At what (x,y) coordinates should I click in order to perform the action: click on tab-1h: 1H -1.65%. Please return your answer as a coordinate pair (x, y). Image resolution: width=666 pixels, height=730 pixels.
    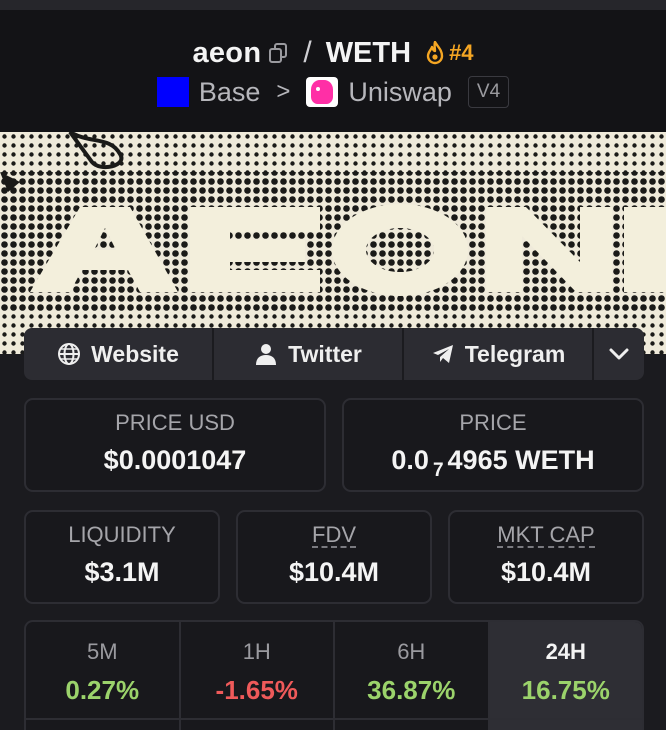
    Looking at the image, I should click on (258, 676).